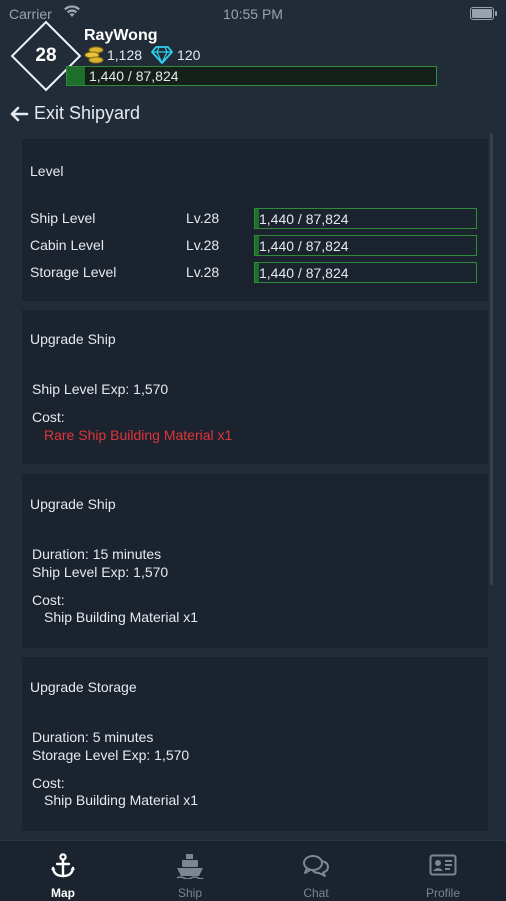 The image size is (506, 901). I want to click on player-level: 28, so click(46, 55).